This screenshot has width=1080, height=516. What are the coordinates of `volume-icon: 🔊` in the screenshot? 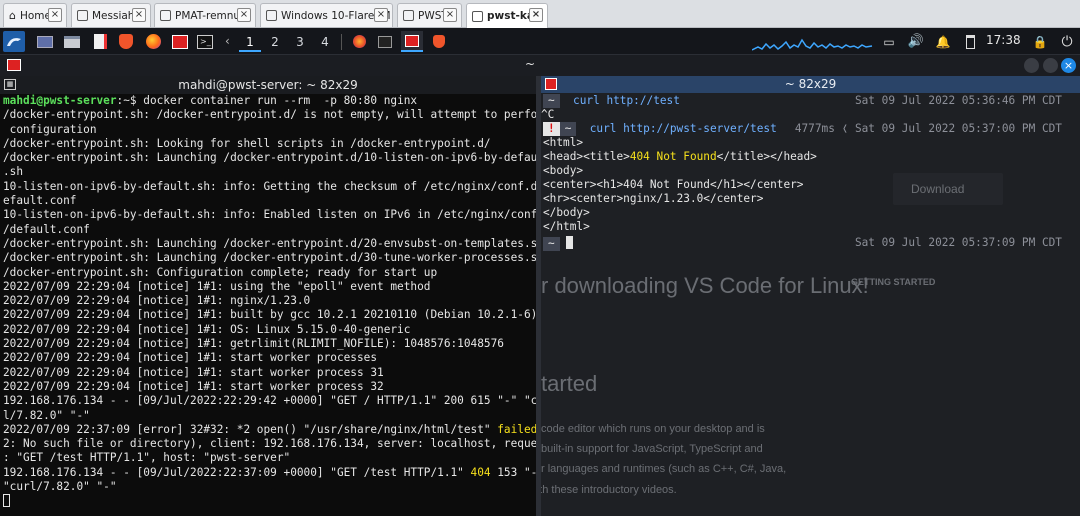 It's located at (916, 41).